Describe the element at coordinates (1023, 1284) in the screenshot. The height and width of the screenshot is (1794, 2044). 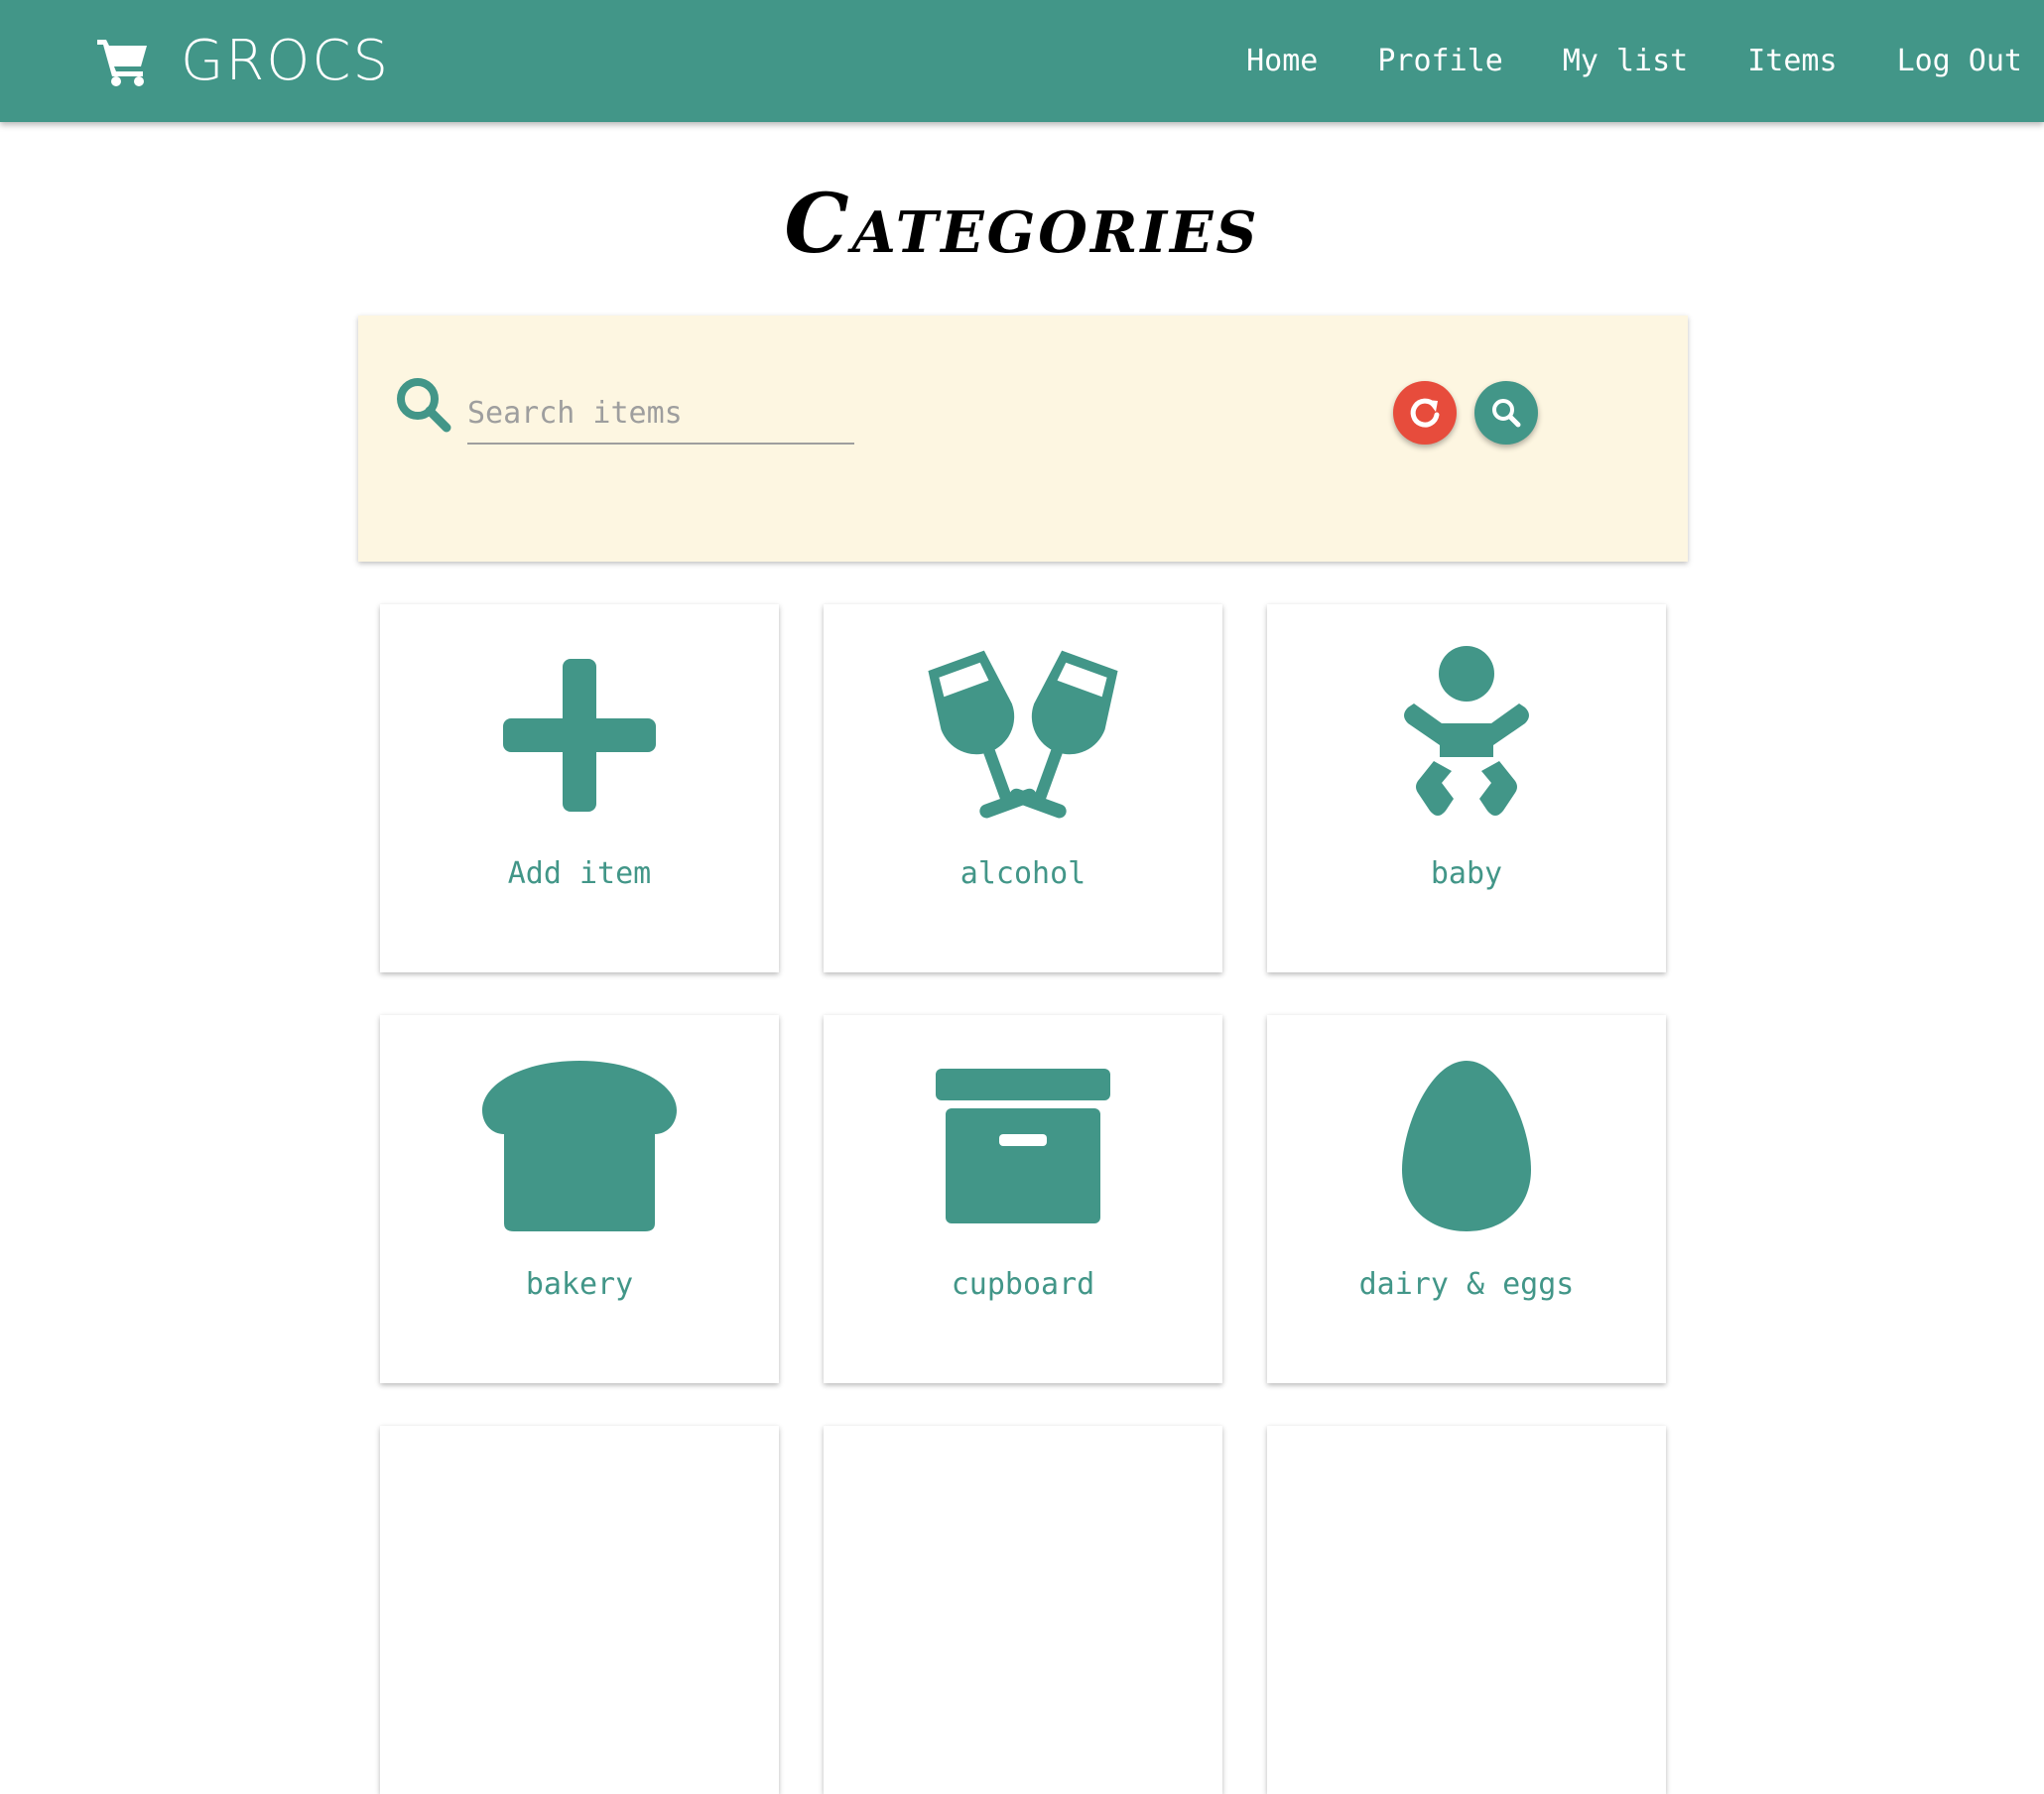
I see `category-label: cupboard` at that location.